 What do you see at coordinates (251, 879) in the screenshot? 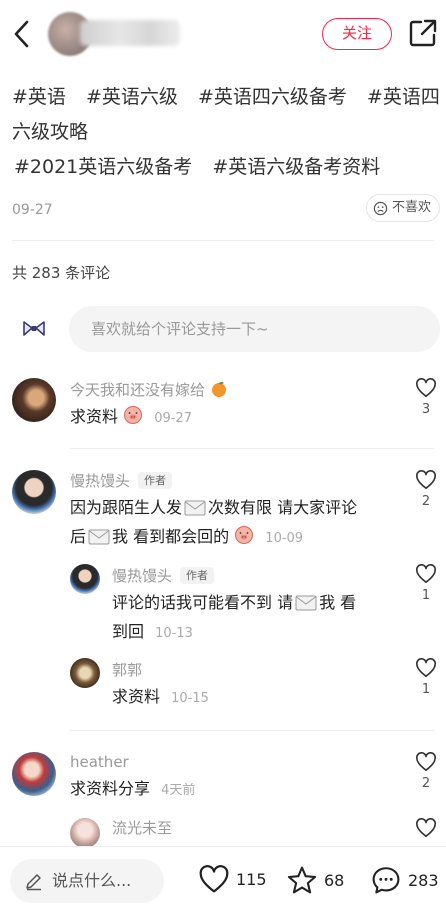
I see `post-like-count: 115` at bounding box center [251, 879].